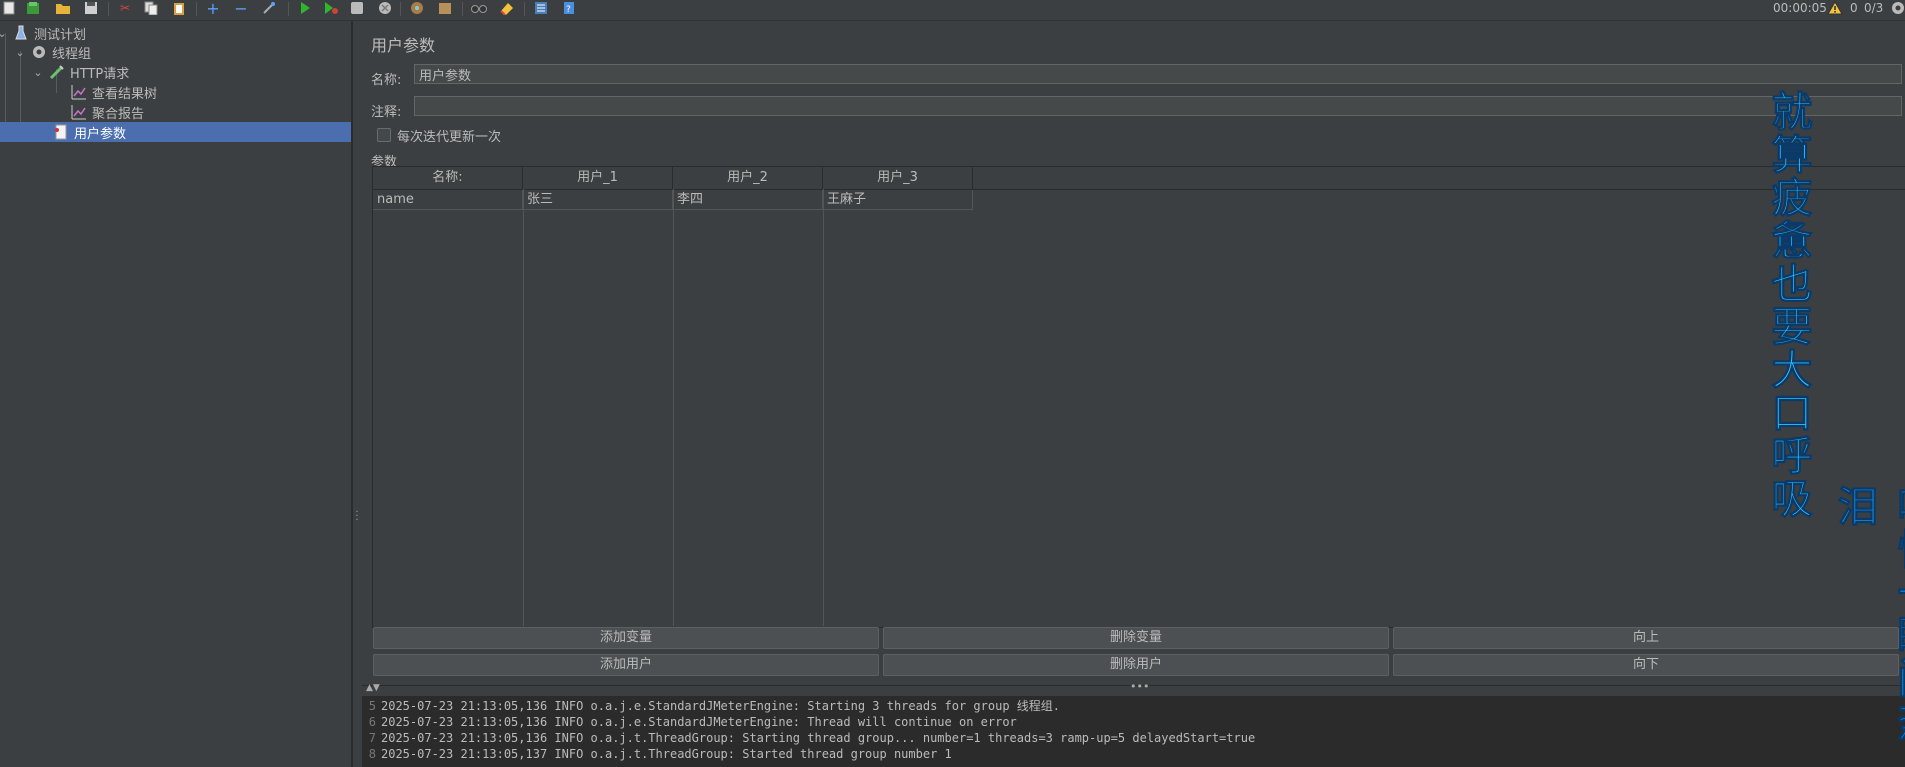 The image size is (1905, 767). Describe the element at coordinates (372, 738) in the screenshot. I see `log-line-number: 7` at that location.